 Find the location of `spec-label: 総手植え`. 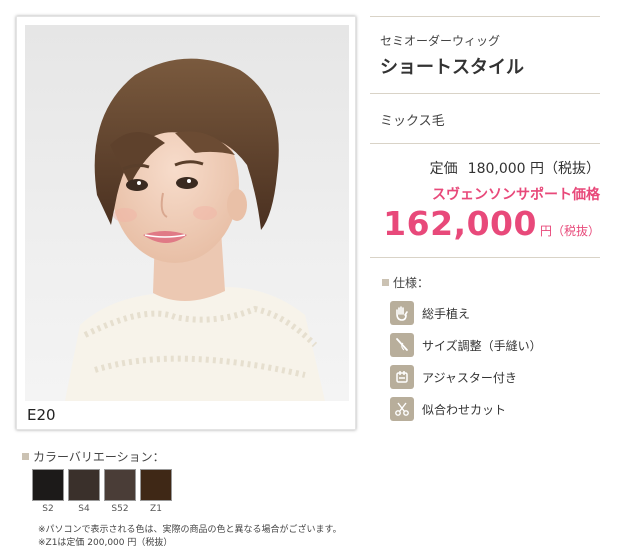

spec-label: 総手植え is located at coordinates (446, 313).